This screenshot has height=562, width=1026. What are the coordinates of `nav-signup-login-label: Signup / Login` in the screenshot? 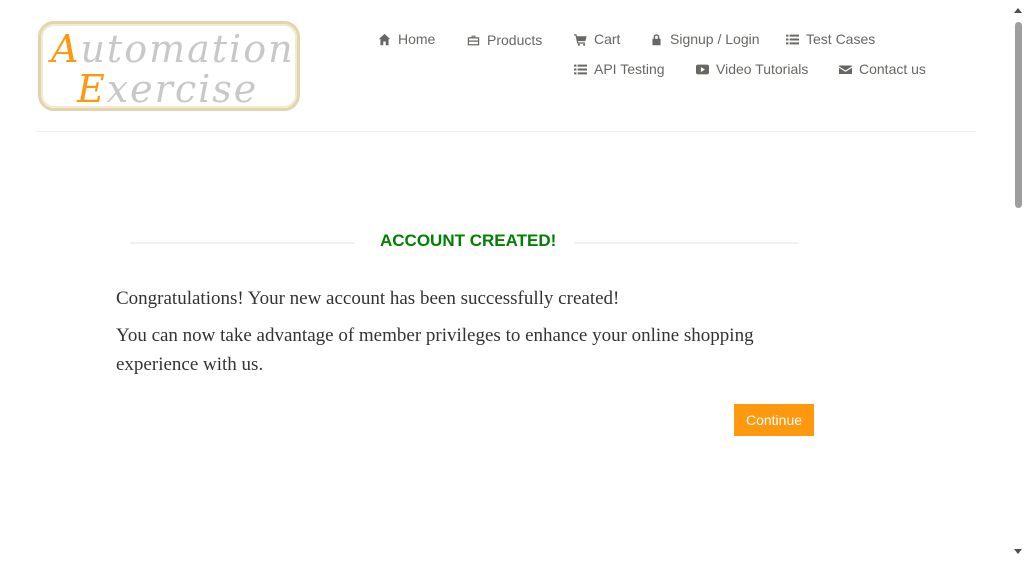 It's located at (715, 39).